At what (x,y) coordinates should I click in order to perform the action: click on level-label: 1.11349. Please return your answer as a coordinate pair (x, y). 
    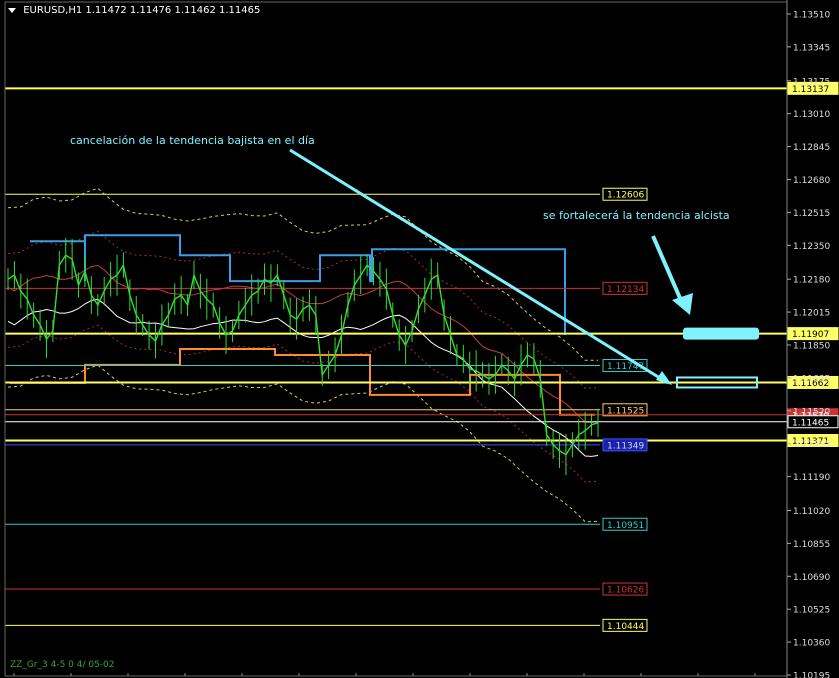
    Looking at the image, I should click on (625, 446).